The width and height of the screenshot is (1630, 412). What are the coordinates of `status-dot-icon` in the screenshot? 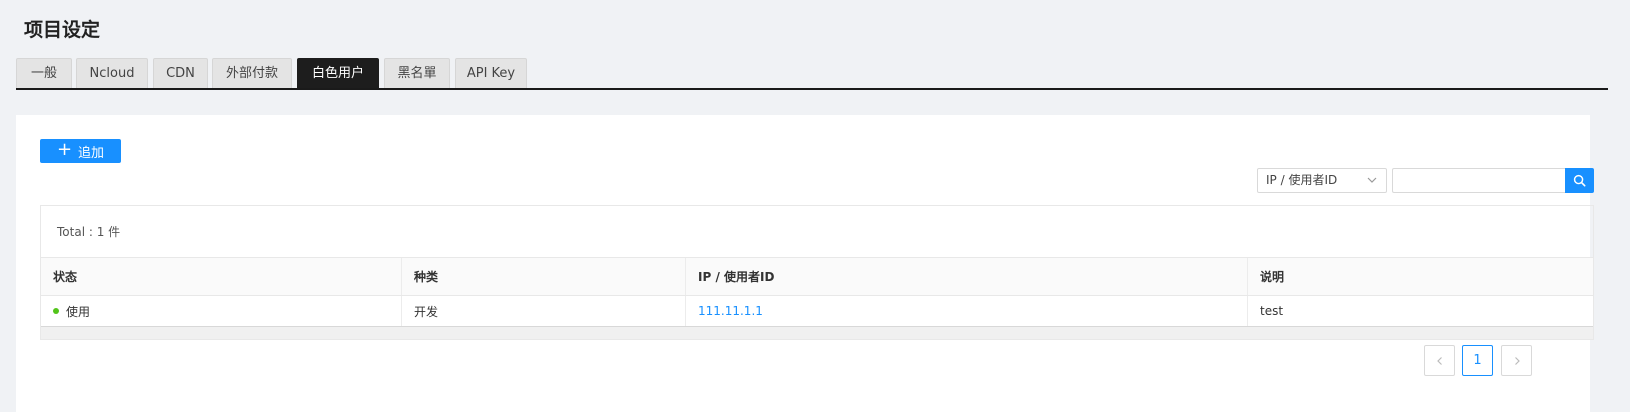 It's located at (56, 311).